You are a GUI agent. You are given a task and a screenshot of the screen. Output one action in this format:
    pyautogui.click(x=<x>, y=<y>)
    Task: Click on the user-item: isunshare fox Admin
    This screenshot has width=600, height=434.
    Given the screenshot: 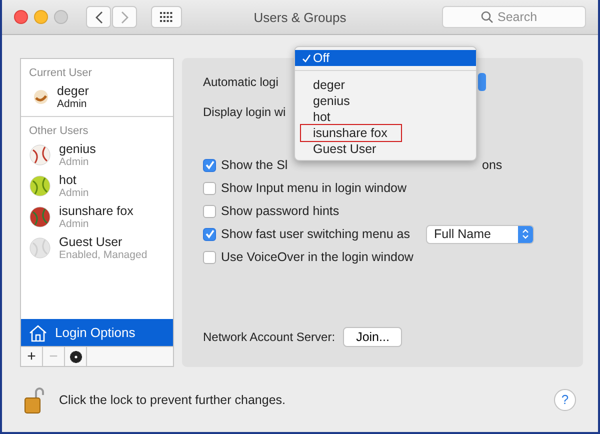 What is the action you would take?
    pyautogui.click(x=97, y=216)
    